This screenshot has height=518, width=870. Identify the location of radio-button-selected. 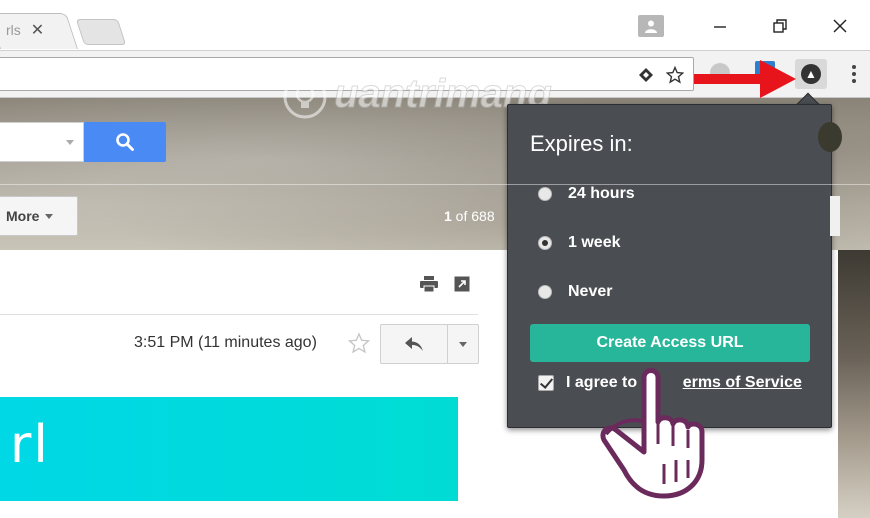
(545, 243).